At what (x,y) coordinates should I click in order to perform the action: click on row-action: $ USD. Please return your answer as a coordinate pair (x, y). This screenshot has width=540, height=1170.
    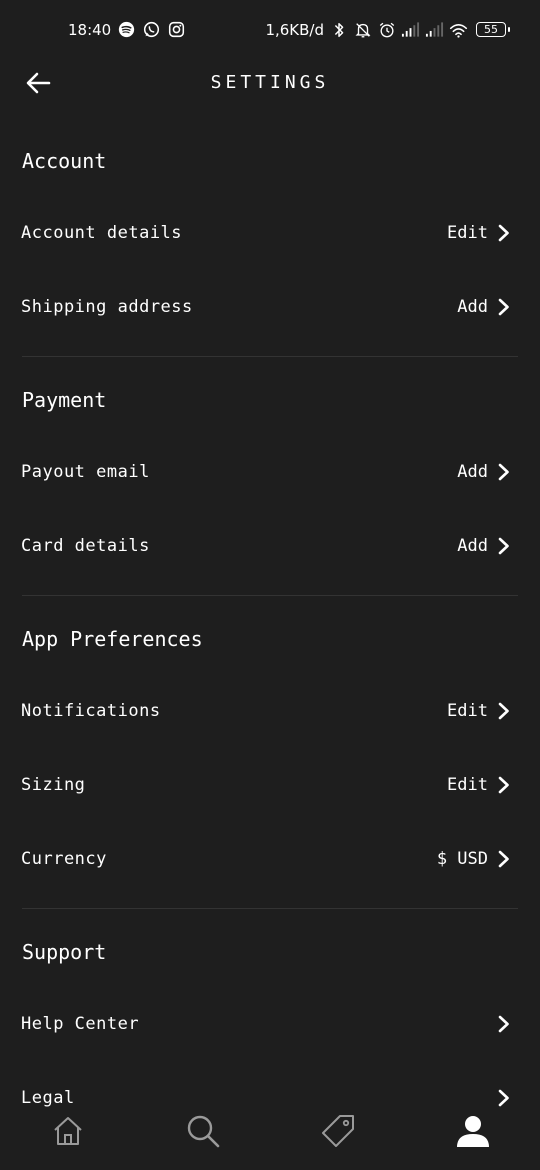
    Looking at the image, I should click on (473, 859).